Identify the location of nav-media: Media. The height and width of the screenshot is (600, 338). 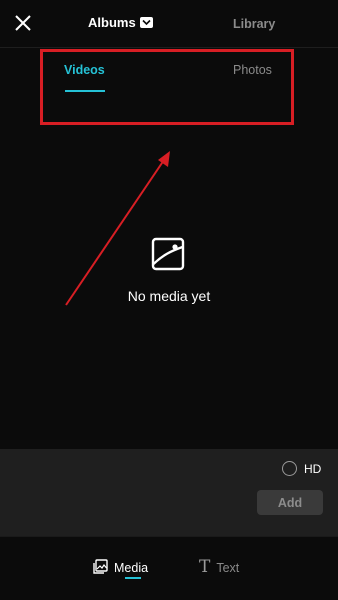
(120, 568).